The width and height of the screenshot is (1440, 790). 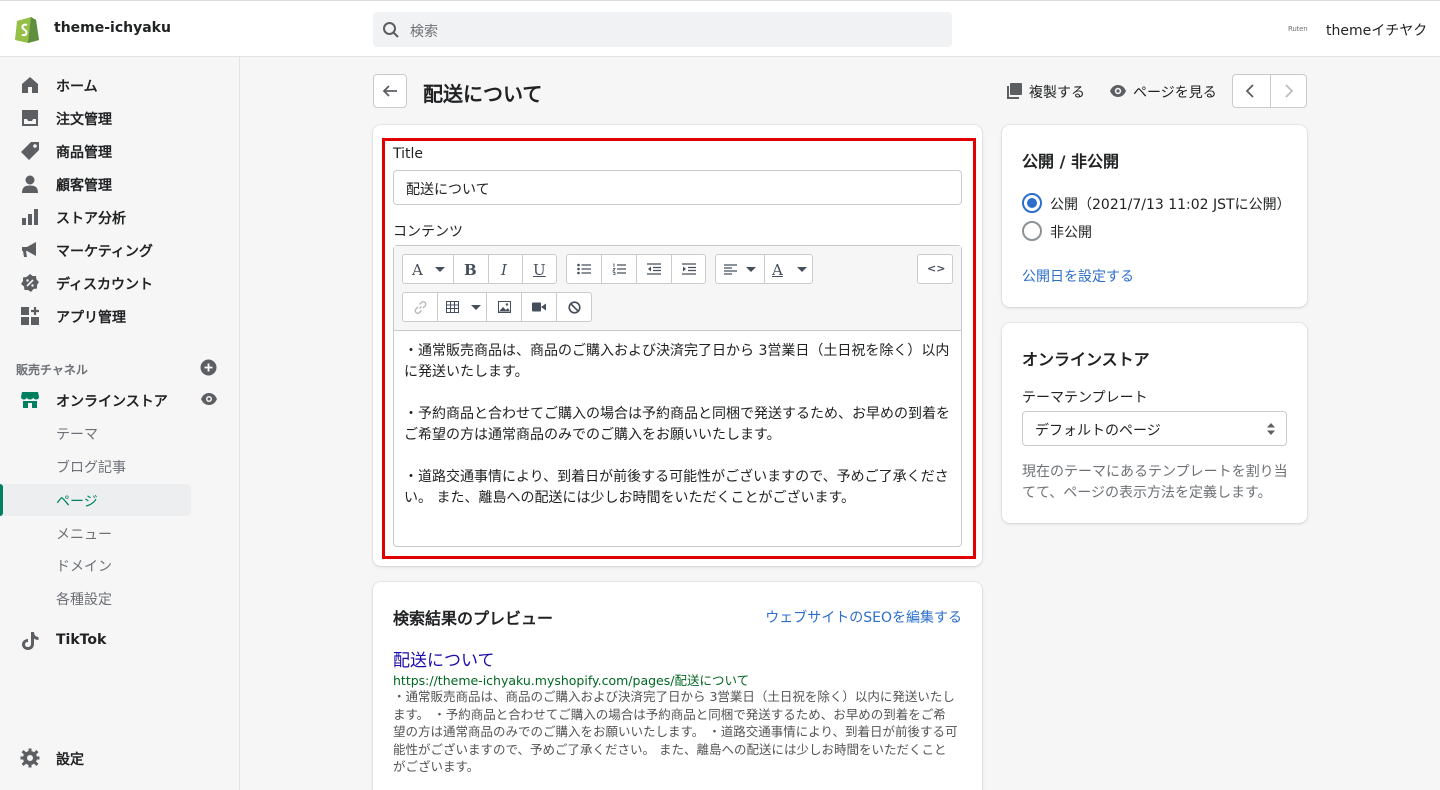 I want to click on search-bar: 検索, so click(x=662, y=29).